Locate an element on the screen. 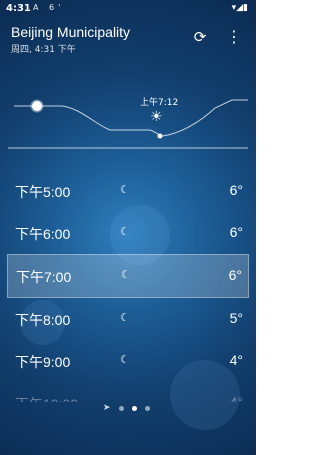 Image resolution: width=320 pixels, height=455 pixels. status-bar: 4:31 A 6' ▾◢▮ is located at coordinates (128, 9).